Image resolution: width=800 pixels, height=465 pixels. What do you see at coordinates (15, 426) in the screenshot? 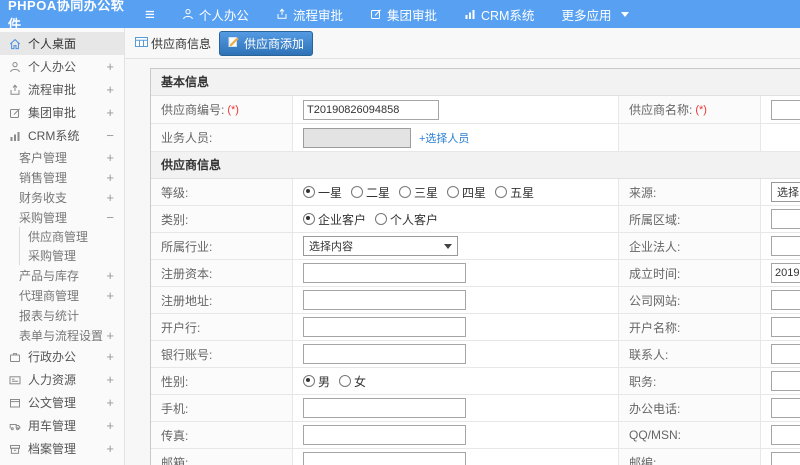
I see `car-icon` at bounding box center [15, 426].